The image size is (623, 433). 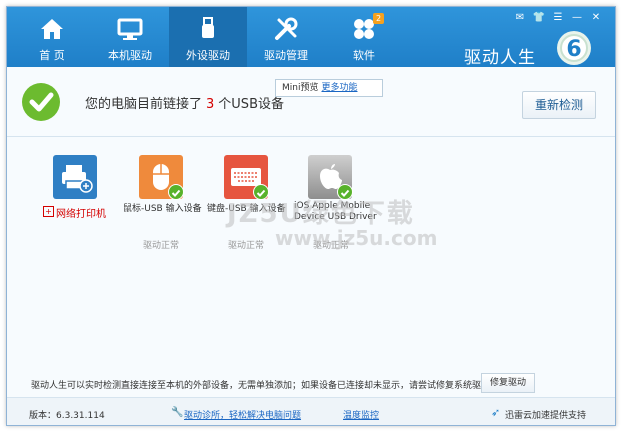 What do you see at coordinates (67, 416) in the screenshot?
I see `version-label: 版本：6.3.31.114` at bounding box center [67, 416].